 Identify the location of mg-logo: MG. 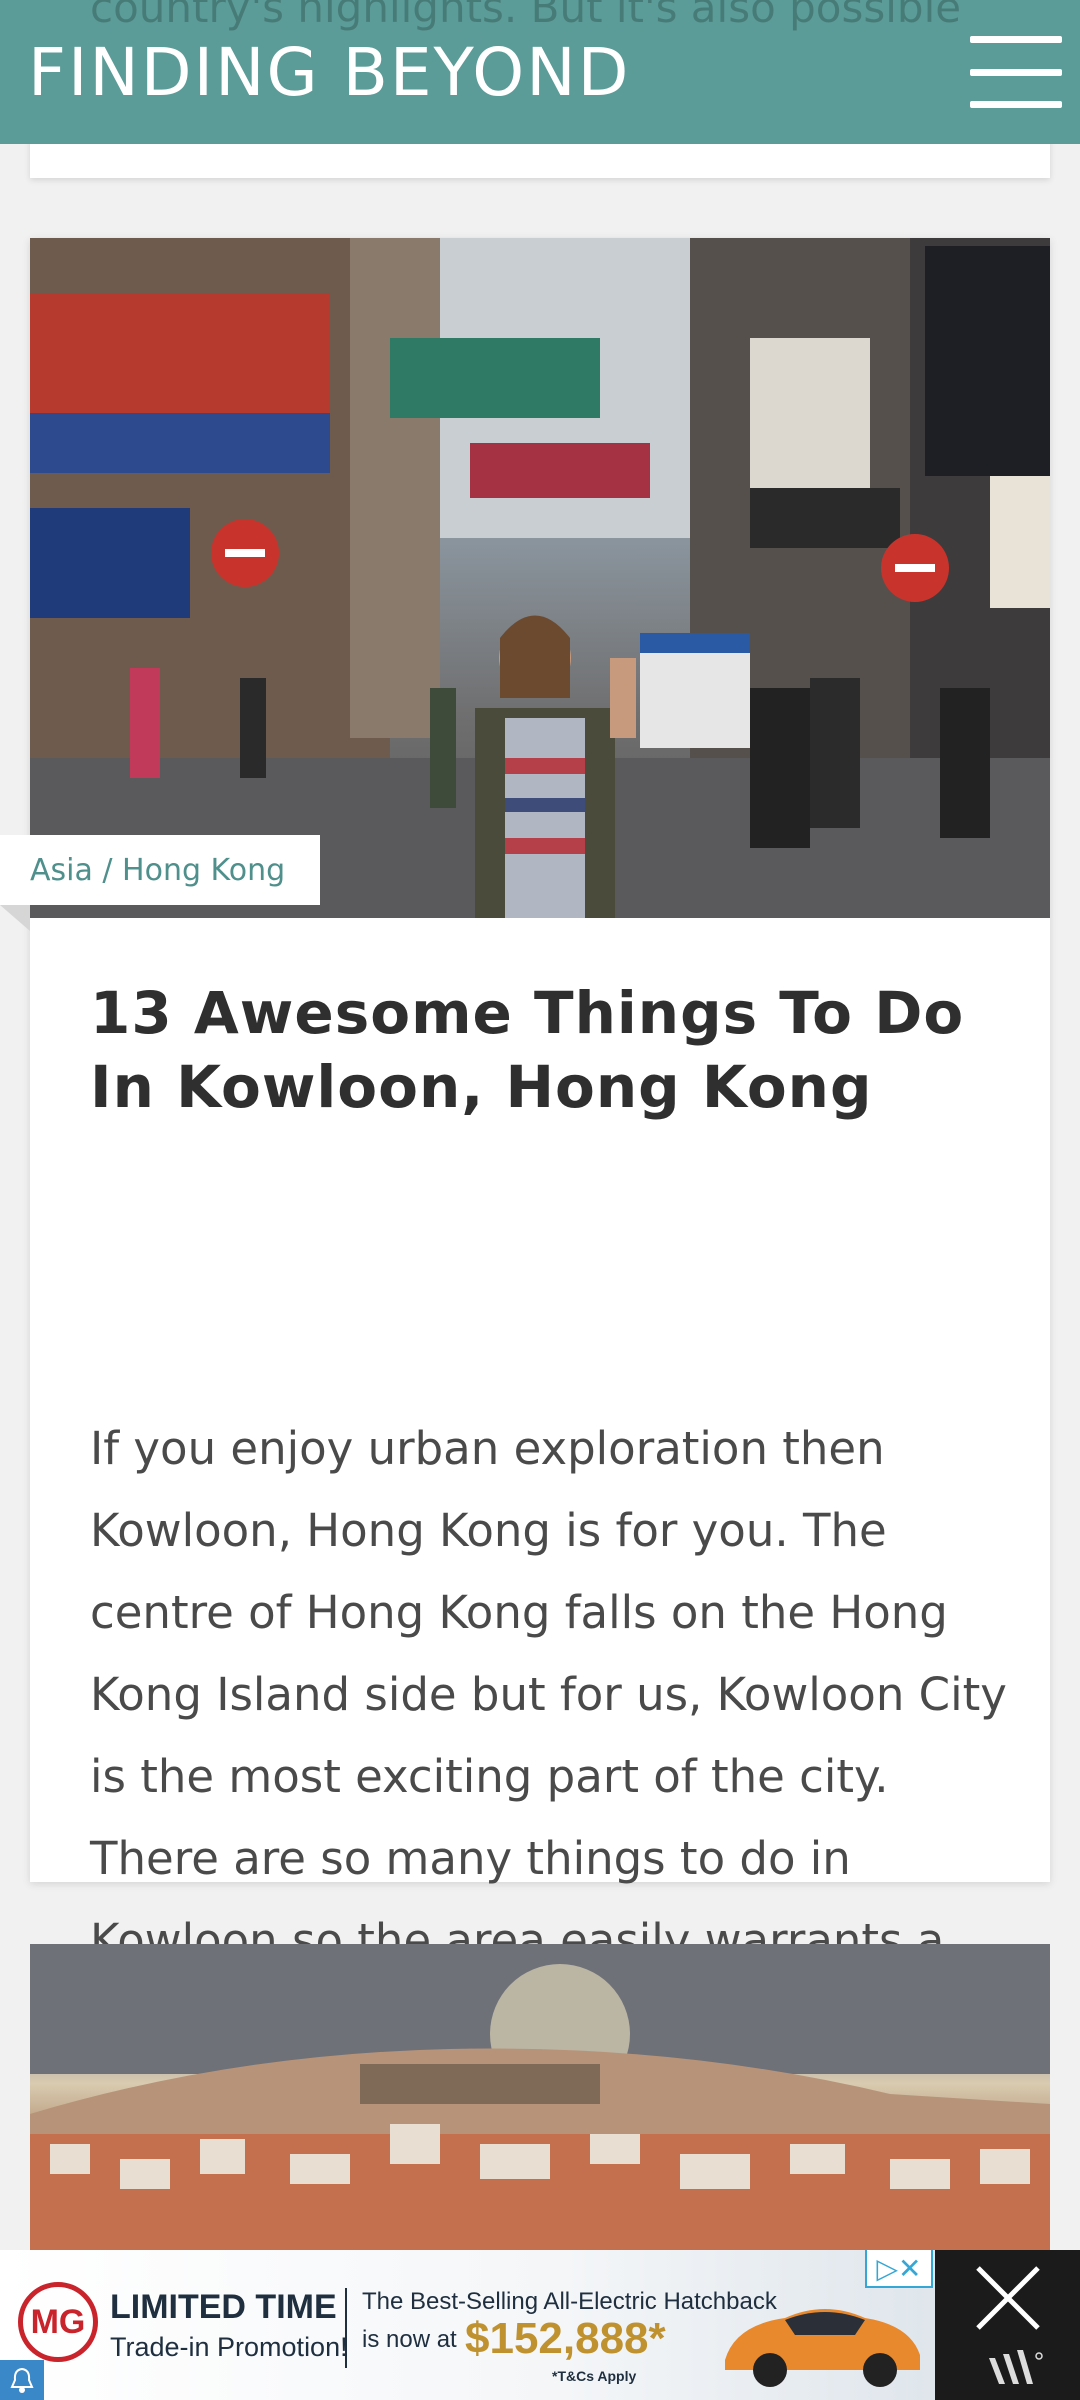
(58, 2322).